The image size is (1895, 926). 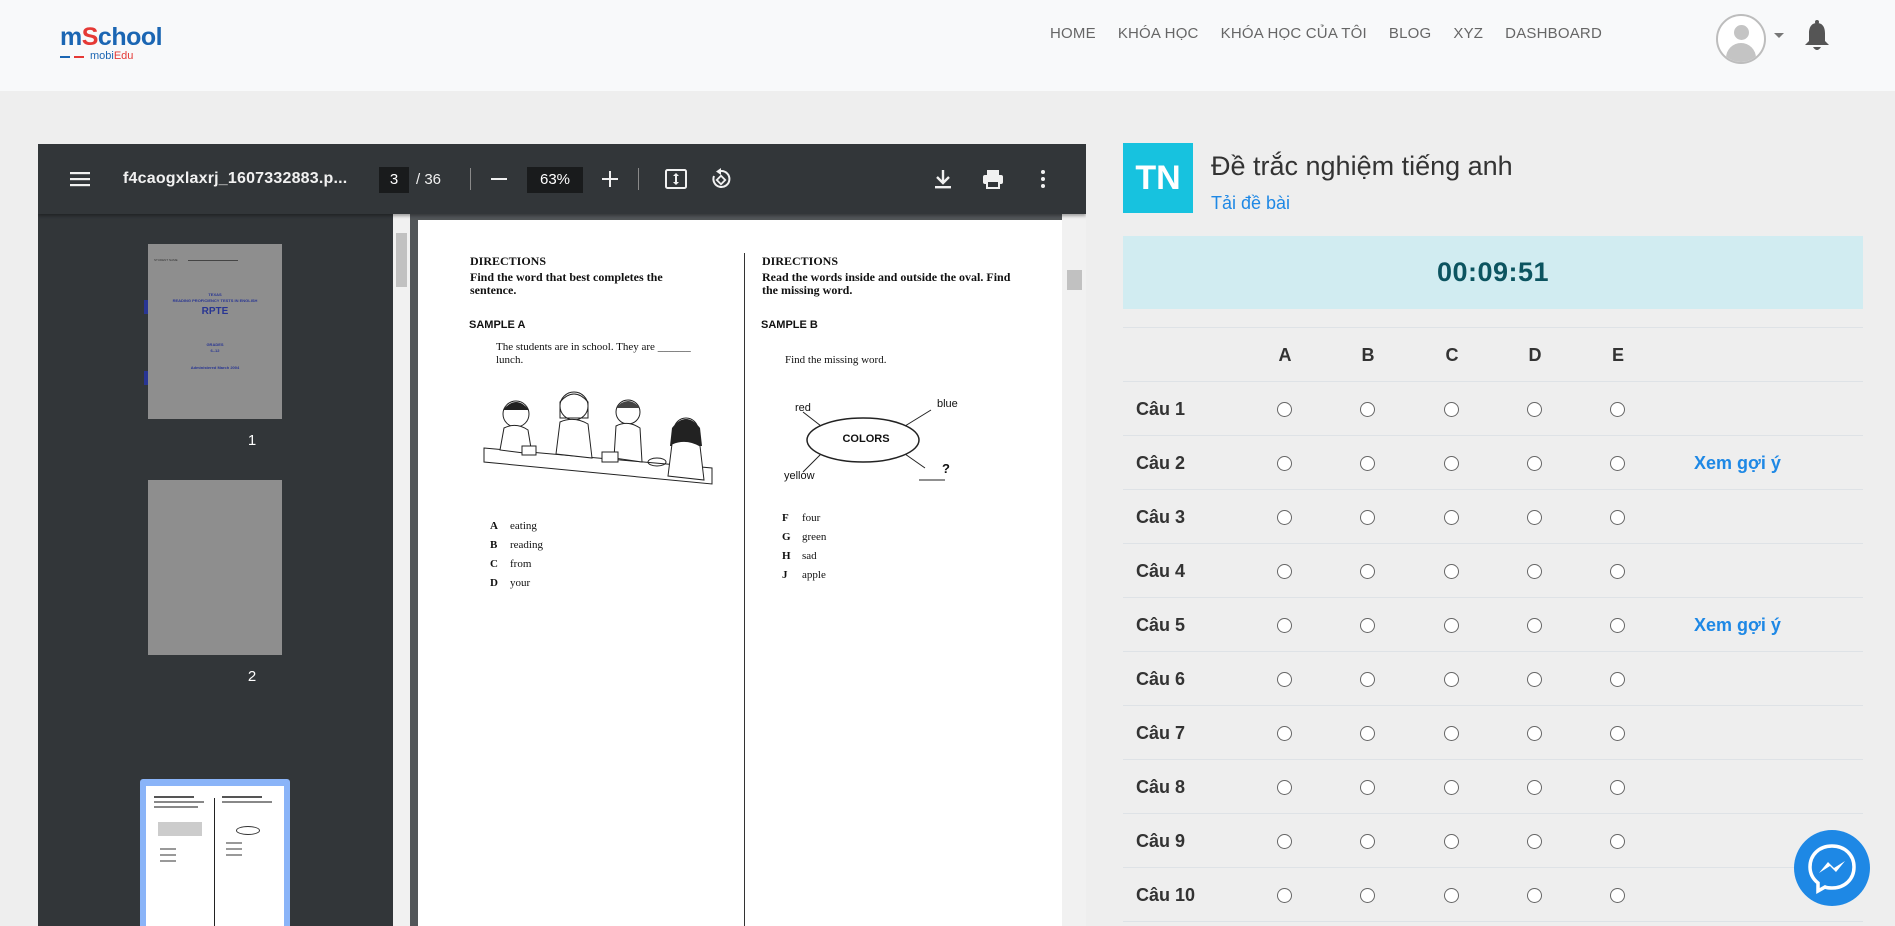 What do you see at coordinates (993, 179) in the screenshot?
I see `print-icon` at bounding box center [993, 179].